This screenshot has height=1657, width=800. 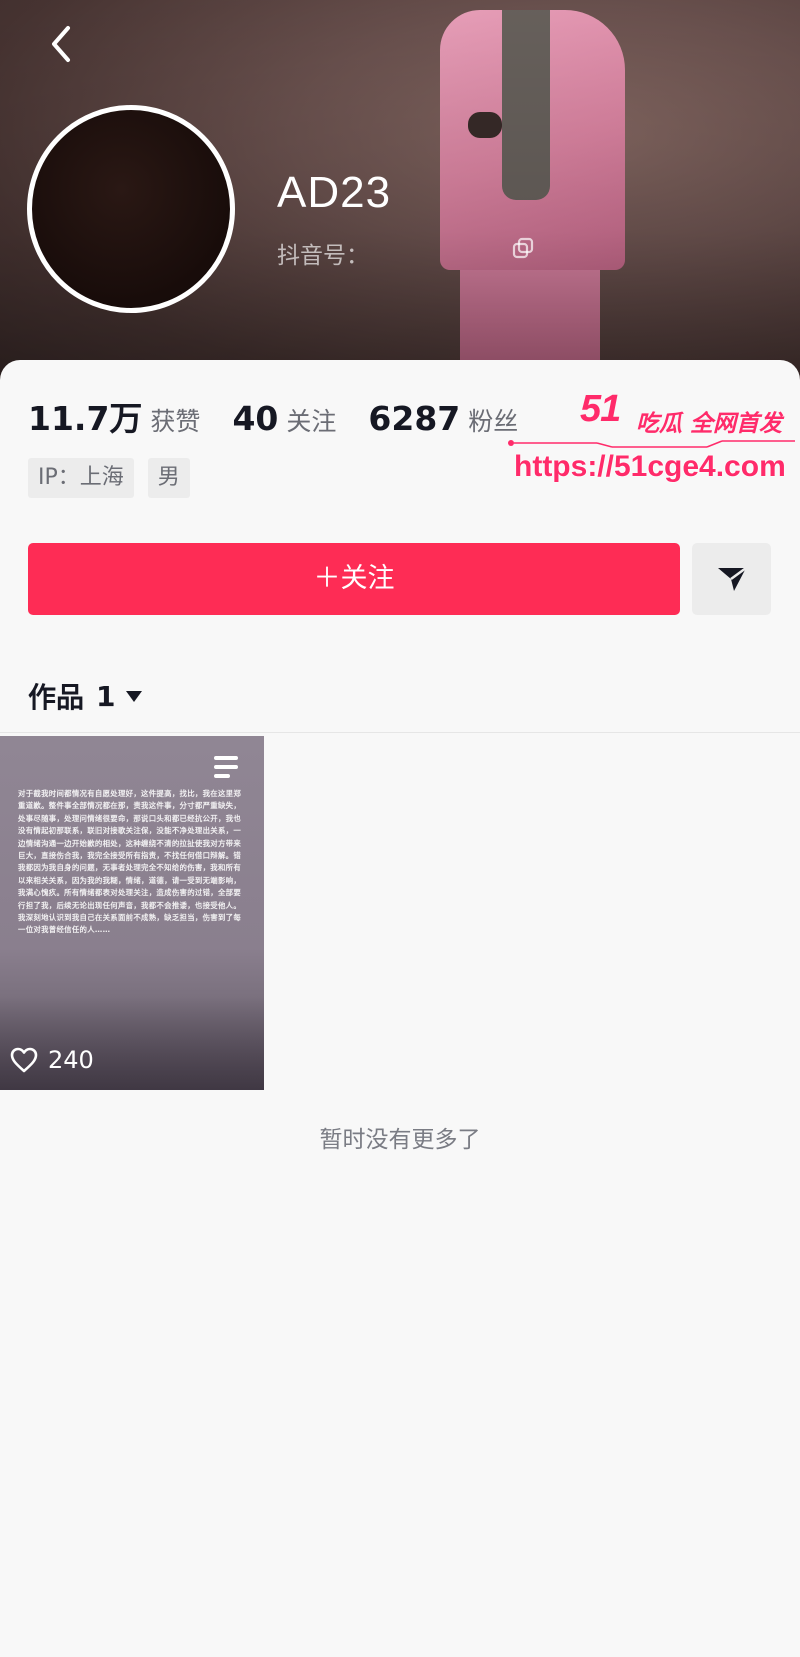 I want to click on watermark-brand-text: 吃瓜 全网首发, so click(x=709, y=424).